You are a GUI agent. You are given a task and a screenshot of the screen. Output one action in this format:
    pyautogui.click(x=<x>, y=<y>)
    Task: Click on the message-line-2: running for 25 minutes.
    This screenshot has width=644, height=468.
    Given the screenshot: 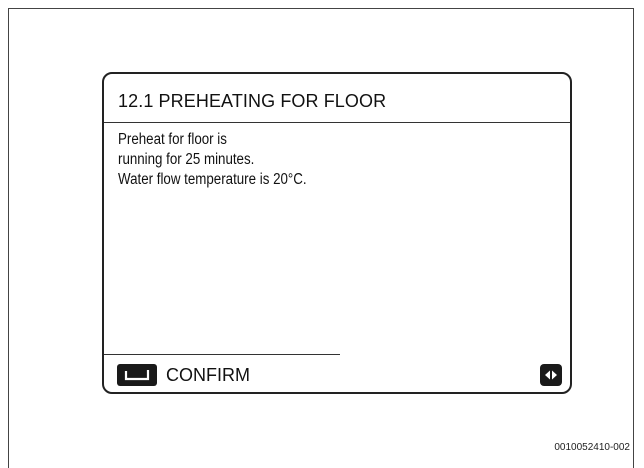 What is the action you would take?
    pyautogui.click(x=186, y=159)
    